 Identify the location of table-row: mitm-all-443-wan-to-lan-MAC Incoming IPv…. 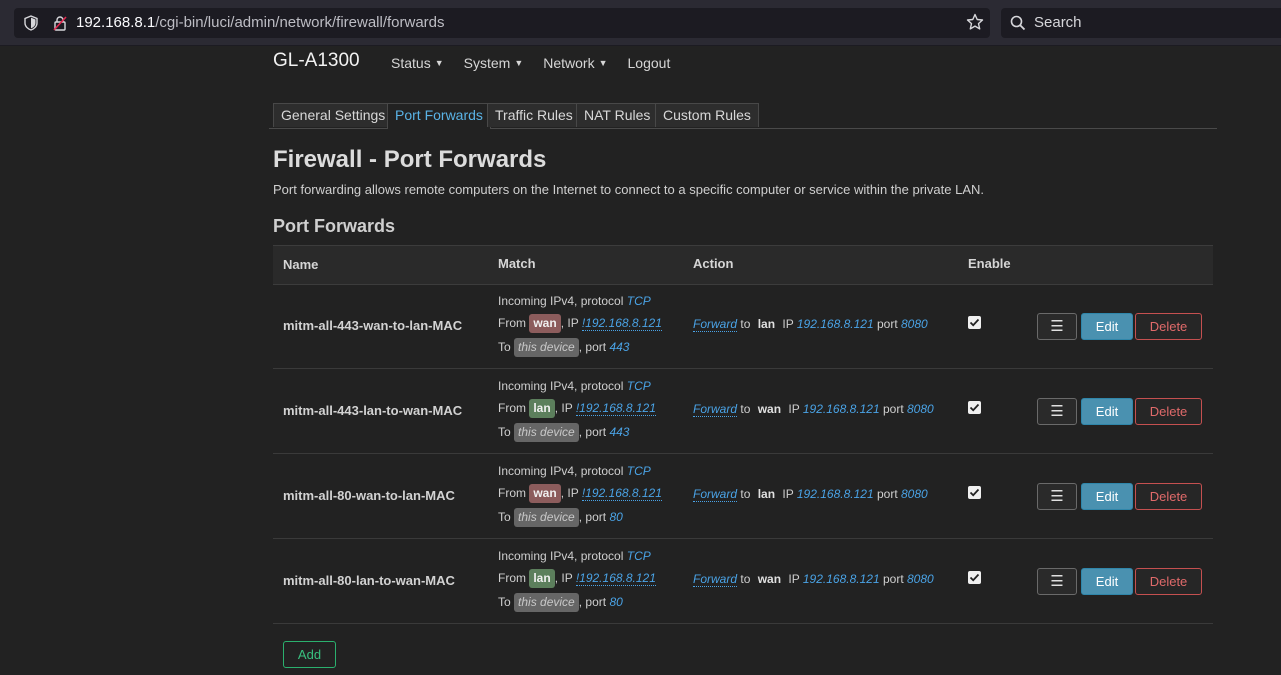
(743, 326).